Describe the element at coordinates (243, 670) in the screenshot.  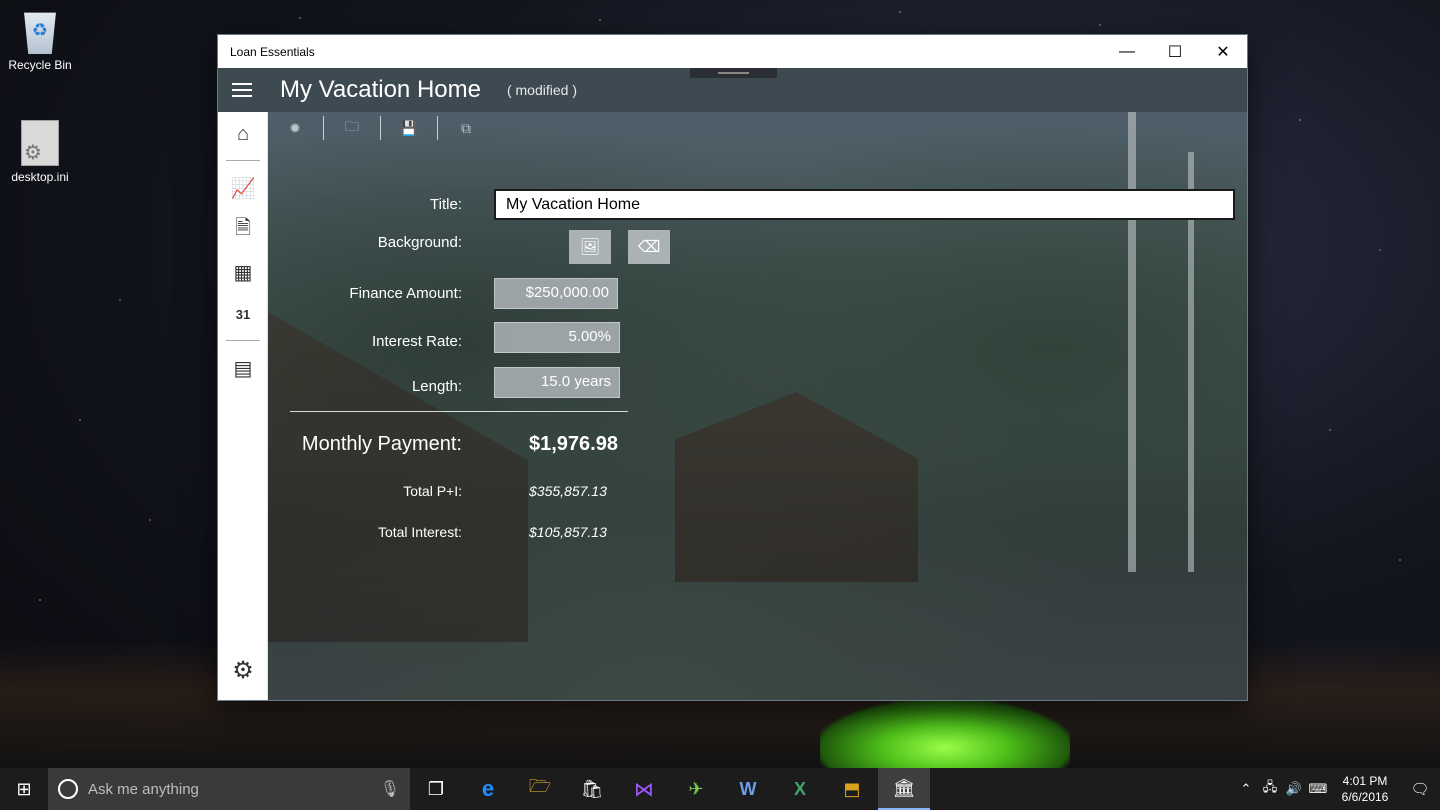
I see `gear-icon: ⚙` at that location.